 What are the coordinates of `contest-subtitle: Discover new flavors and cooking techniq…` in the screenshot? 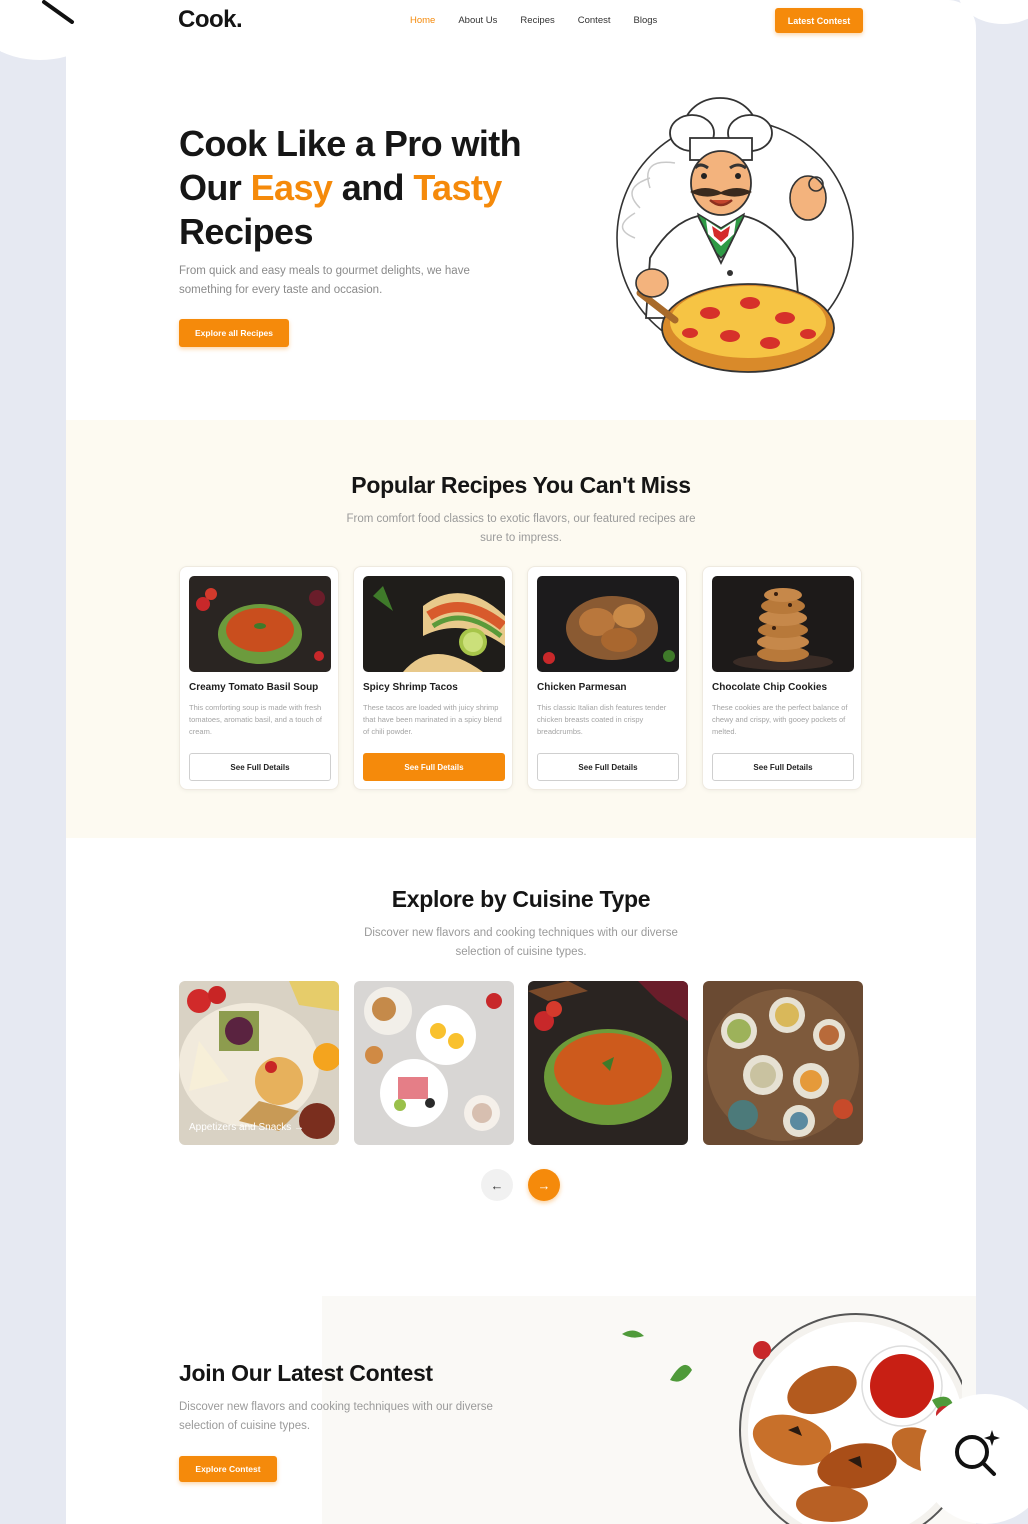 It's located at (336, 1416).